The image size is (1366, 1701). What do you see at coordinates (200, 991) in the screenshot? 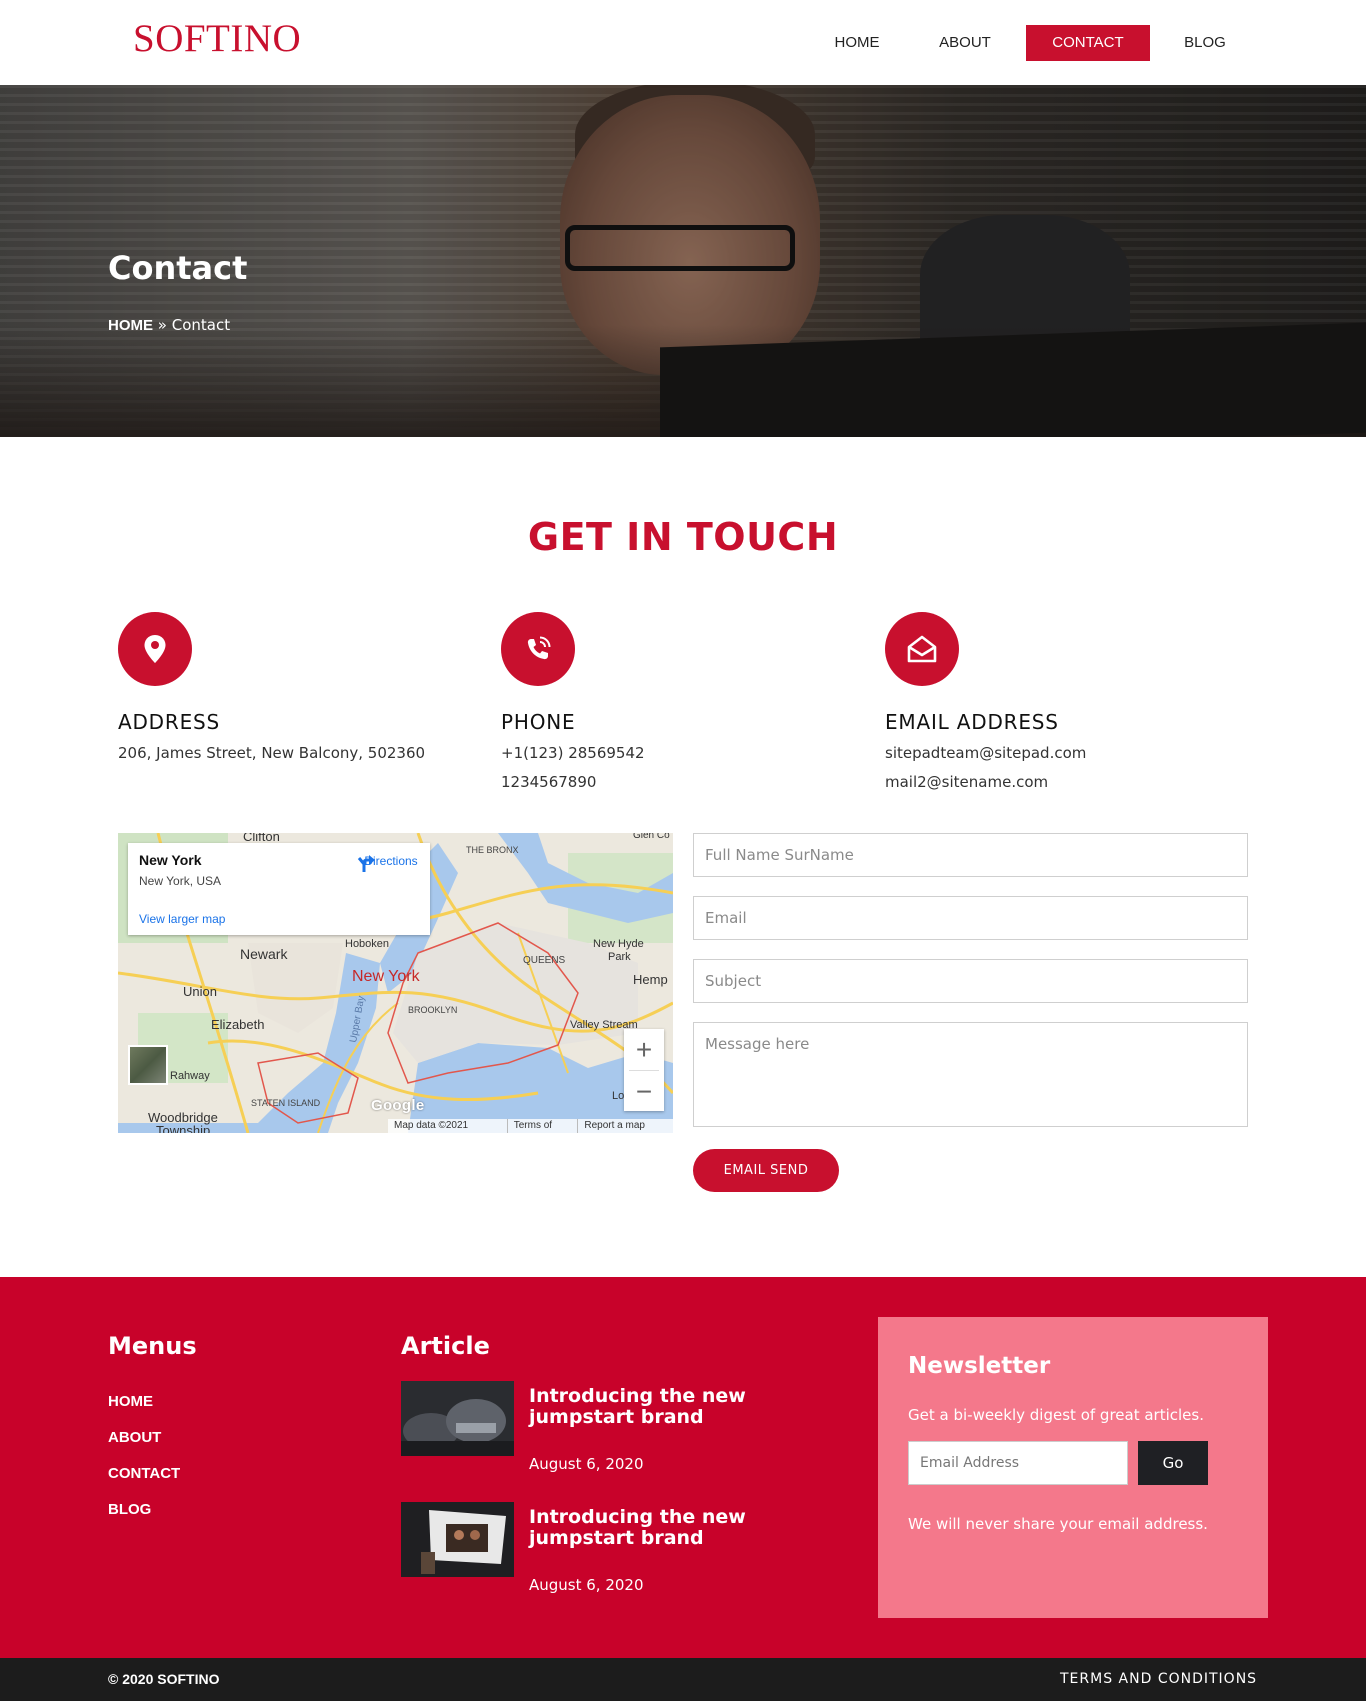
I see `map-label: Union` at bounding box center [200, 991].